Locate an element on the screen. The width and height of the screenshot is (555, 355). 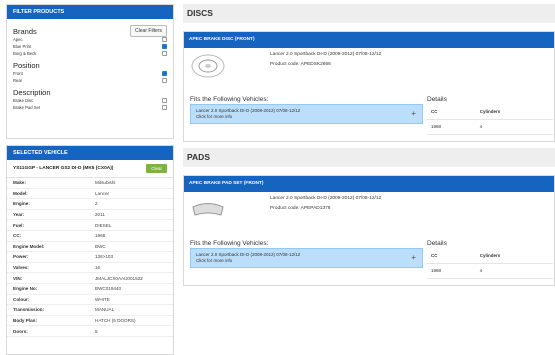
product-heading: APEC BRAKE PAD SET (FRONT) is located at coordinates (369, 184).